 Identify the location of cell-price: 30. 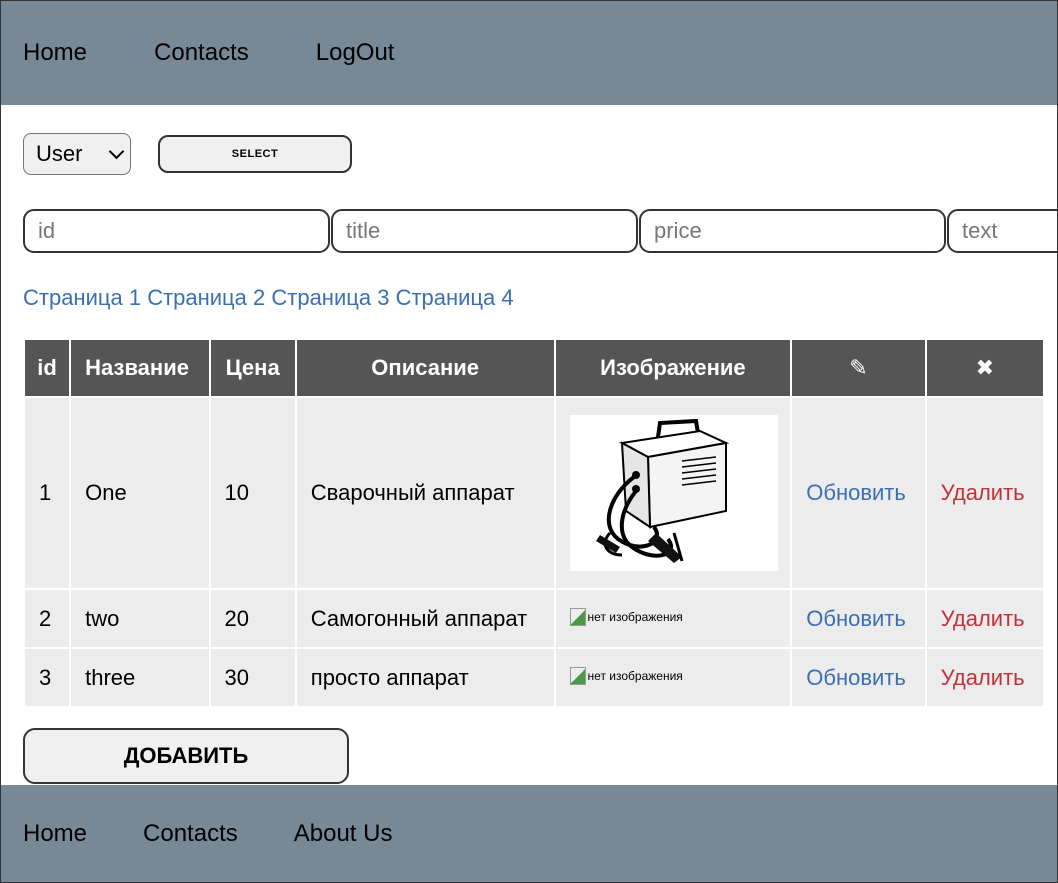
(252, 677).